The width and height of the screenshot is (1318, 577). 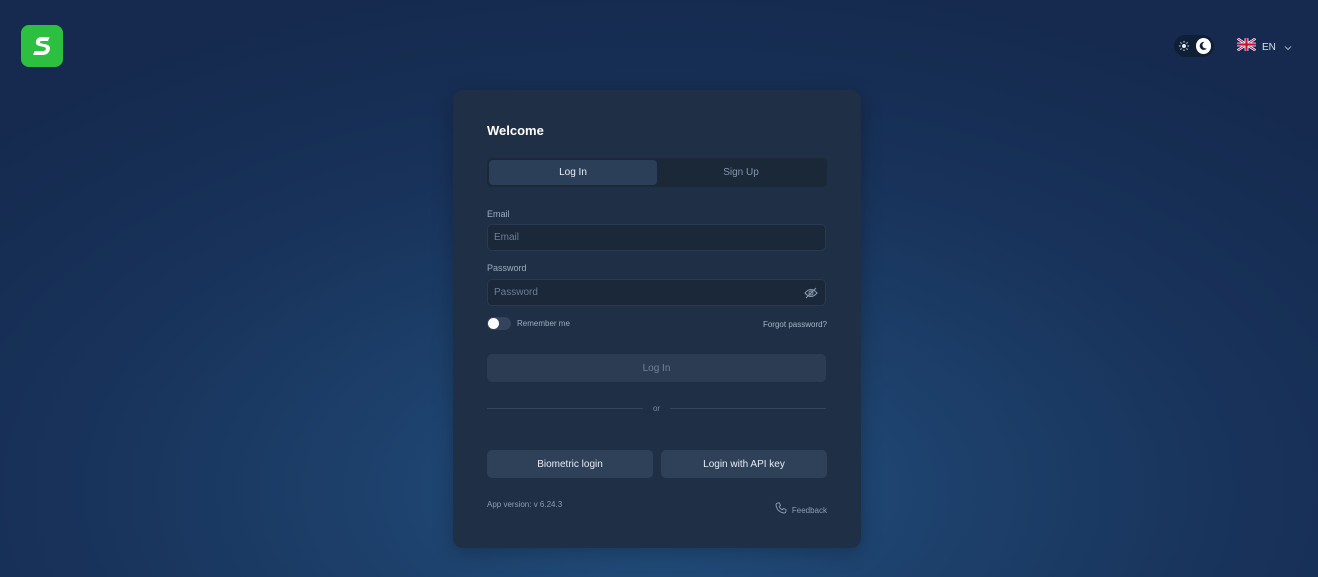 What do you see at coordinates (1194, 46) in the screenshot?
I see `theme-toggle` at bounding box center [1194, 46].